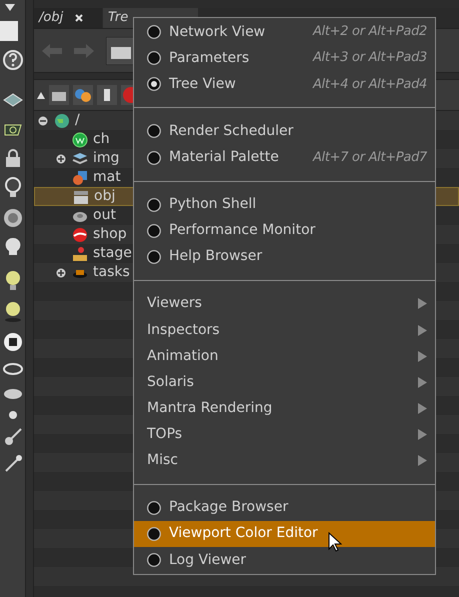  What do you see at coordinates (369, 85) in the screenshot?
I see `shortcut-text: Alt+4 or Alt+Pad4` at bounding box center [369, 85].